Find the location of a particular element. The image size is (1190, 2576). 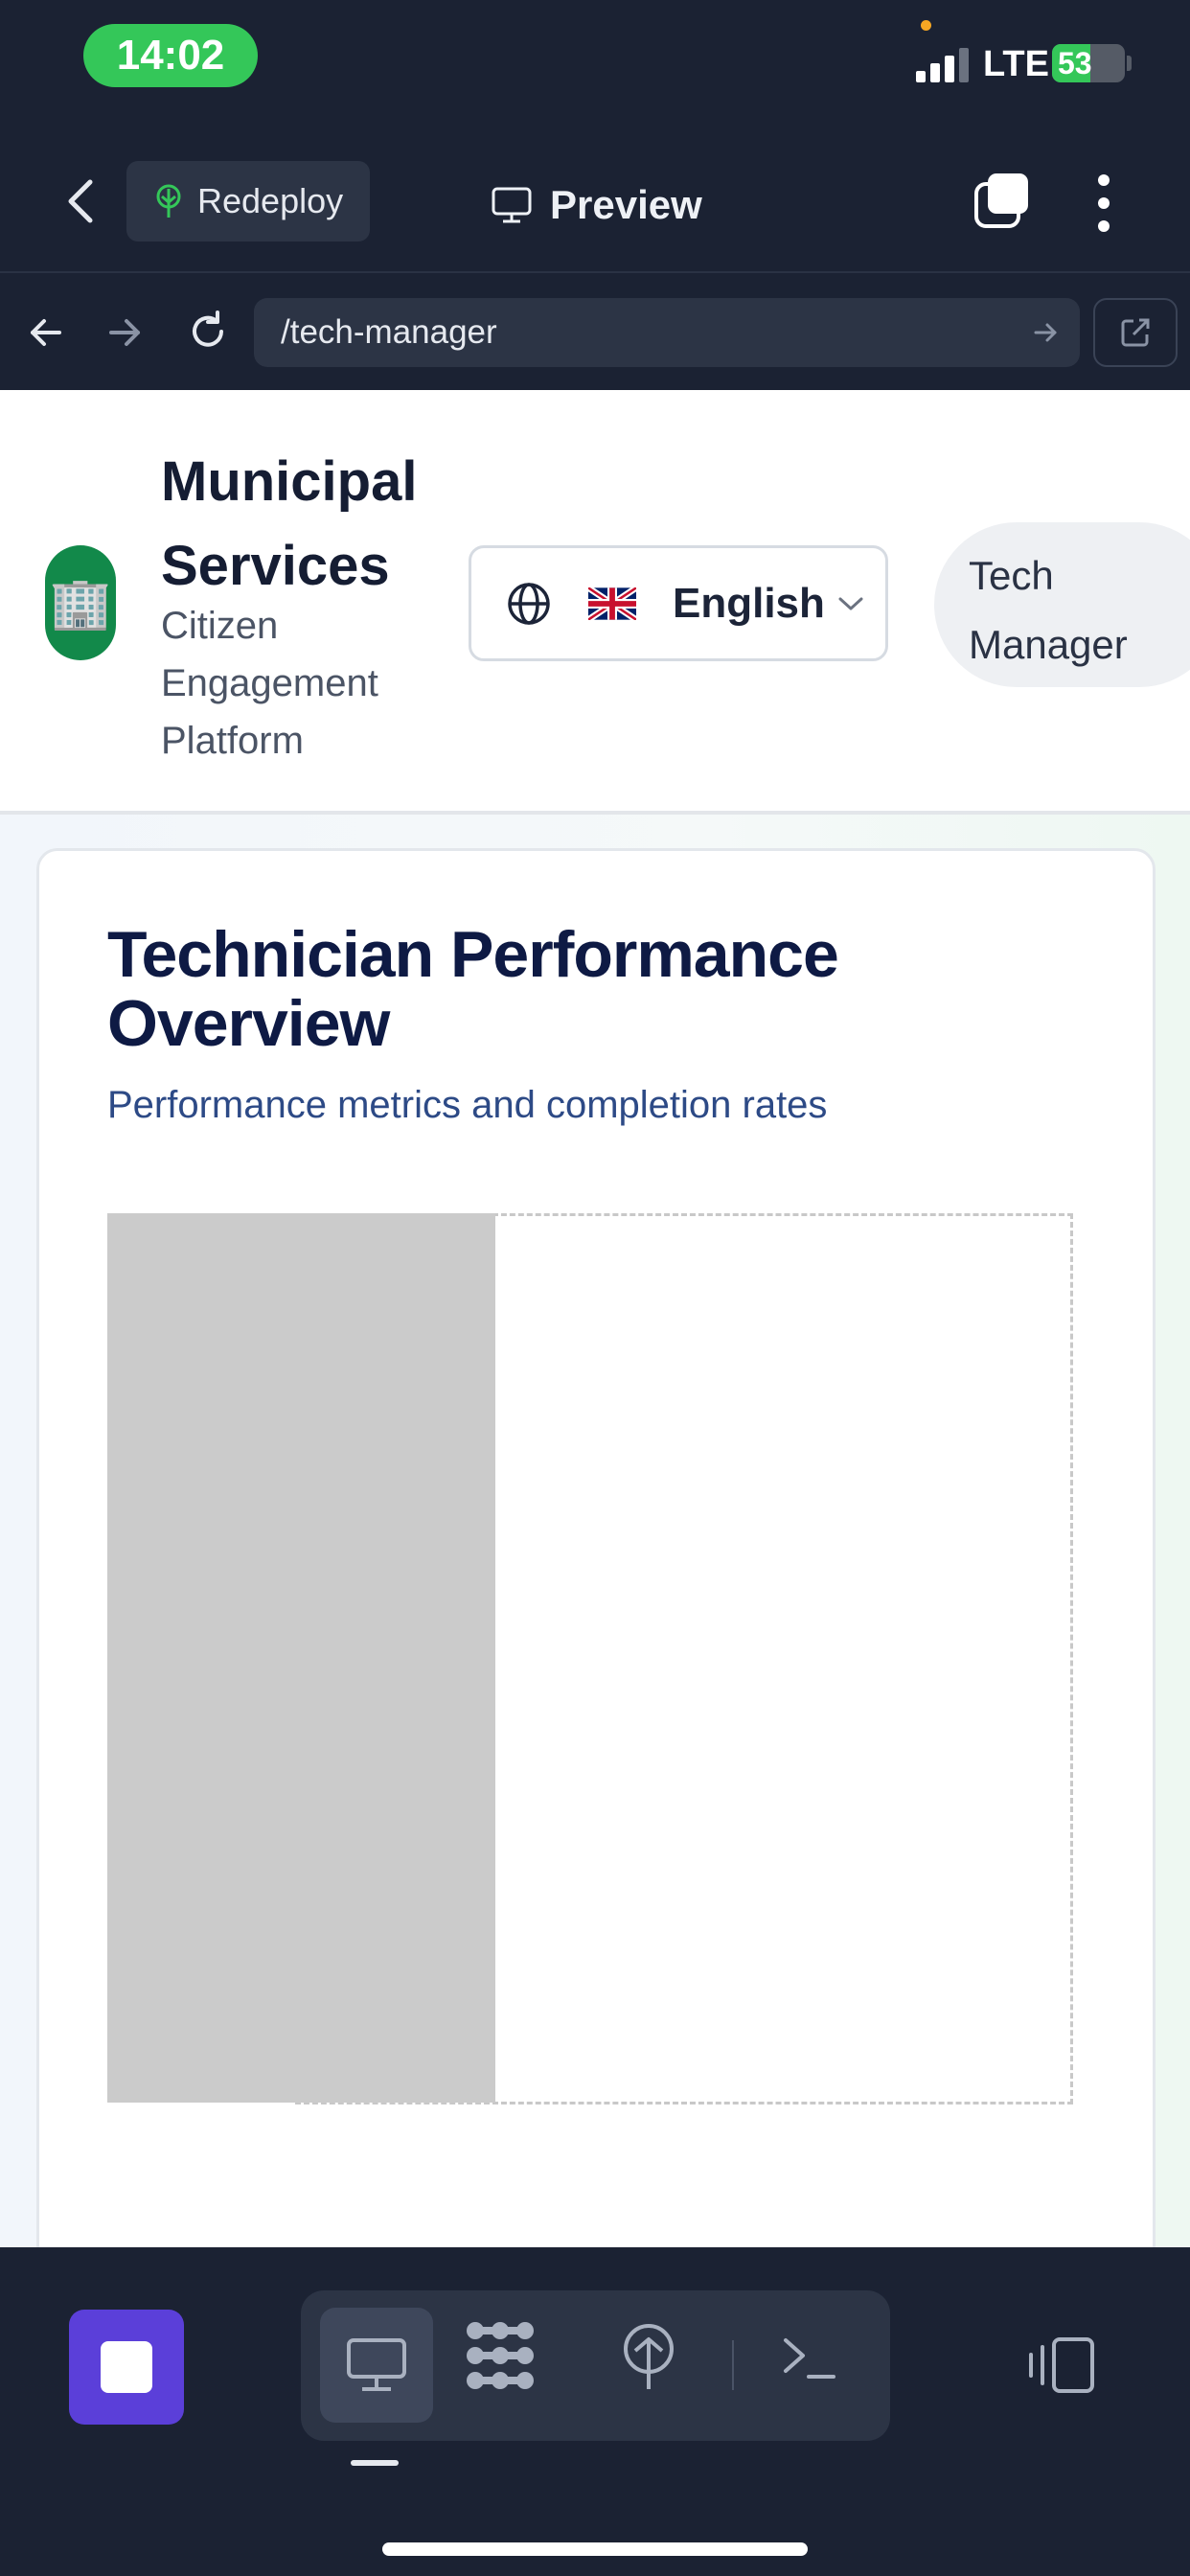

chevron-left-icon is located at coordinates (81, 201).